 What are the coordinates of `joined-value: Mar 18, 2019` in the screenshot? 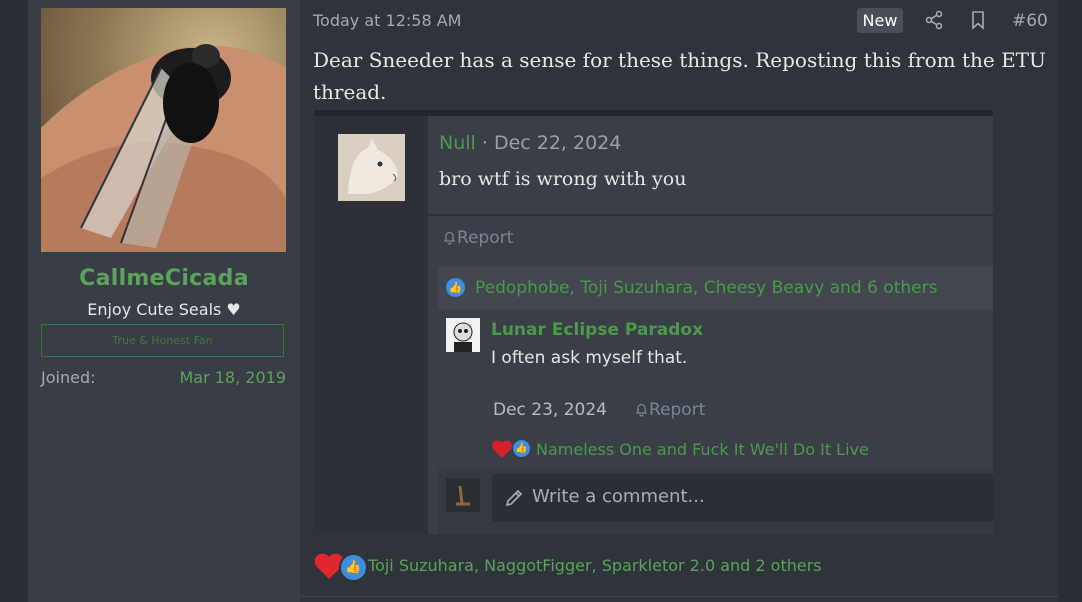 It's located at (232, 377).